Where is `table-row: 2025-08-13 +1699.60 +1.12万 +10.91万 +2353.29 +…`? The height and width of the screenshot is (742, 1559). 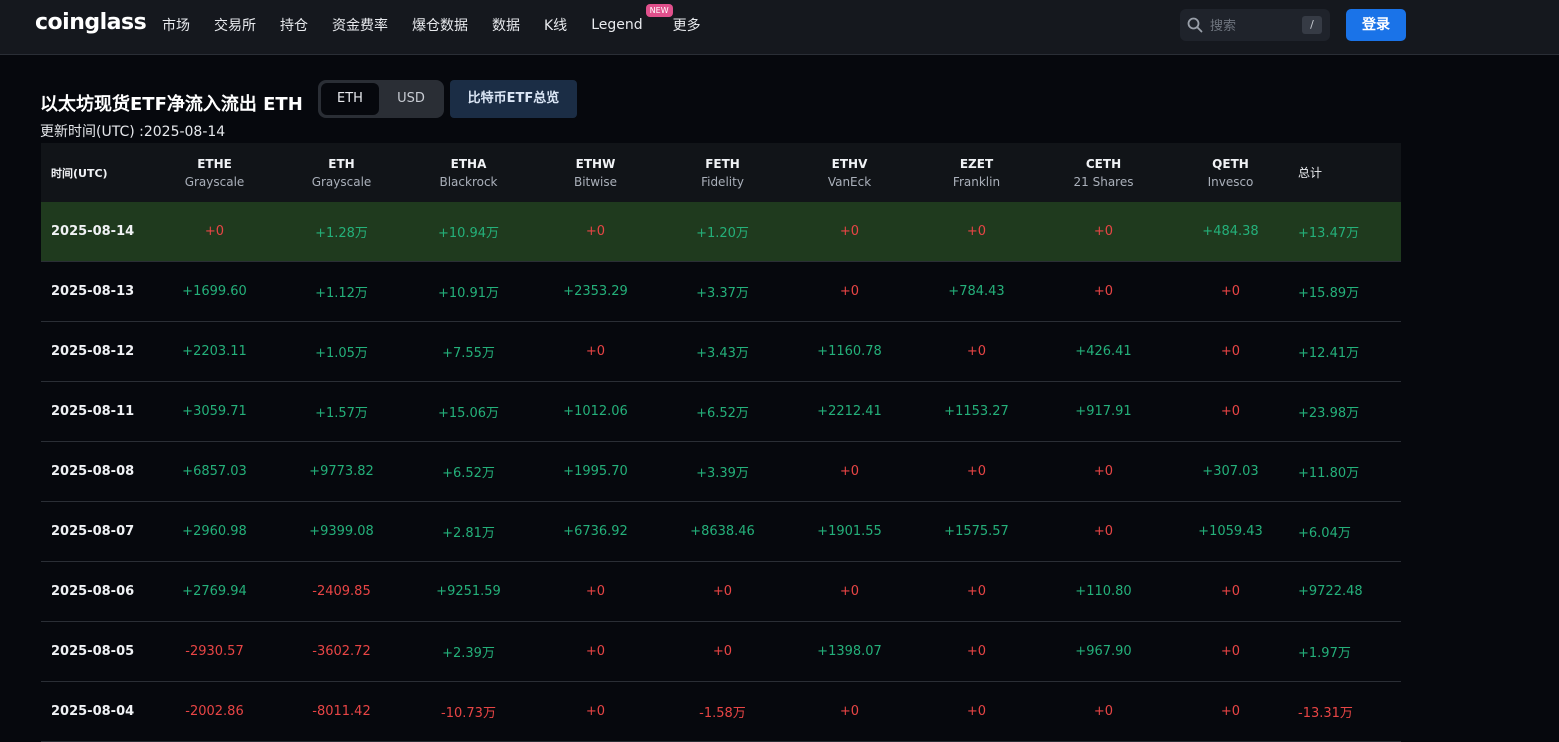
table-row: 2025-08-13 +1699.60 +1.12万 +10.91万 +2353.29 +… is located at coordinates (721, 292).